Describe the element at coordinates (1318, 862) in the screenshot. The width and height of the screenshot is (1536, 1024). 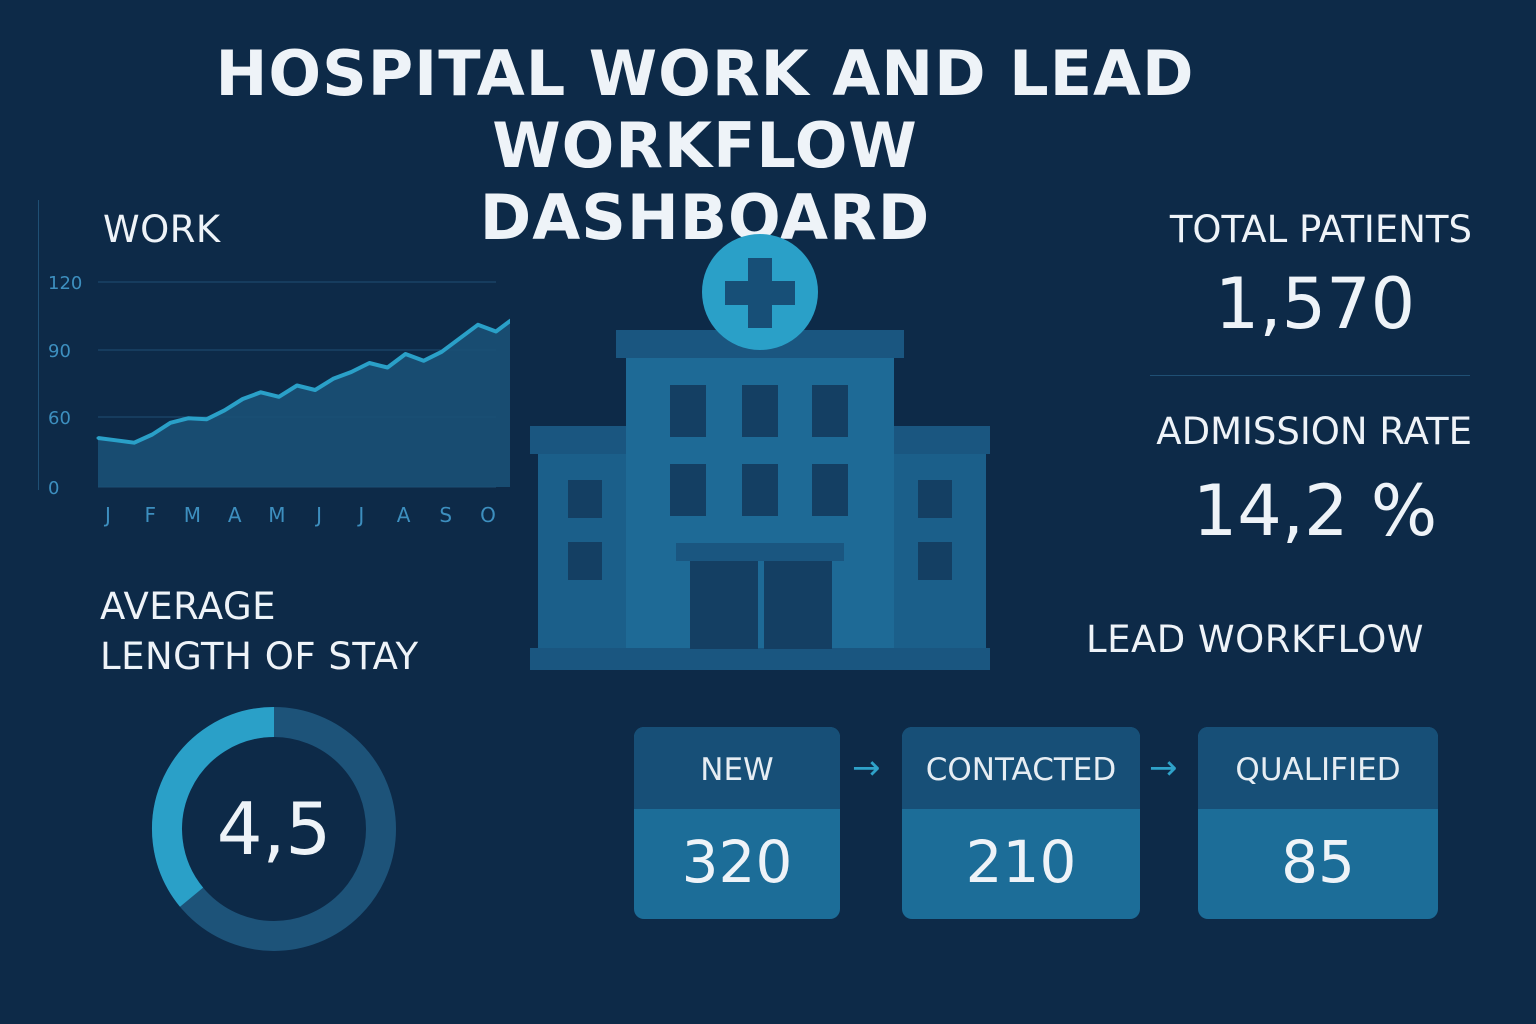
I see `stage-value: 85` at that location.